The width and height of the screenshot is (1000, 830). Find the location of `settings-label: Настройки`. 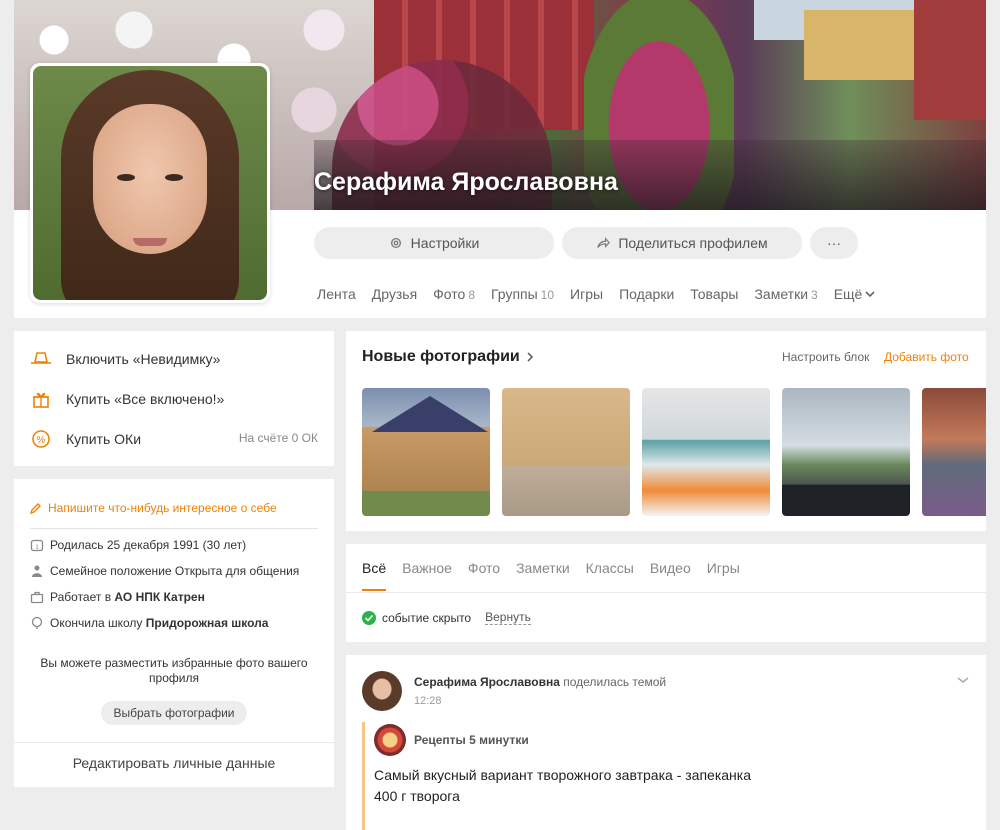

settings-label: Настройки is located at coordinates (445, 243).